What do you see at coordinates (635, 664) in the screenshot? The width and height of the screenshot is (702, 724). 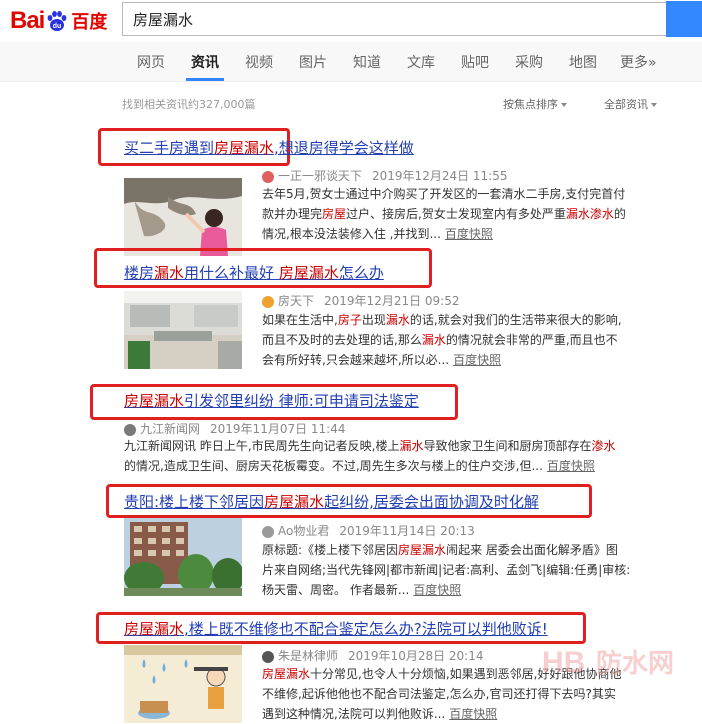 I see `watermark-cn: 防水网` at bounding box center [635, 664].